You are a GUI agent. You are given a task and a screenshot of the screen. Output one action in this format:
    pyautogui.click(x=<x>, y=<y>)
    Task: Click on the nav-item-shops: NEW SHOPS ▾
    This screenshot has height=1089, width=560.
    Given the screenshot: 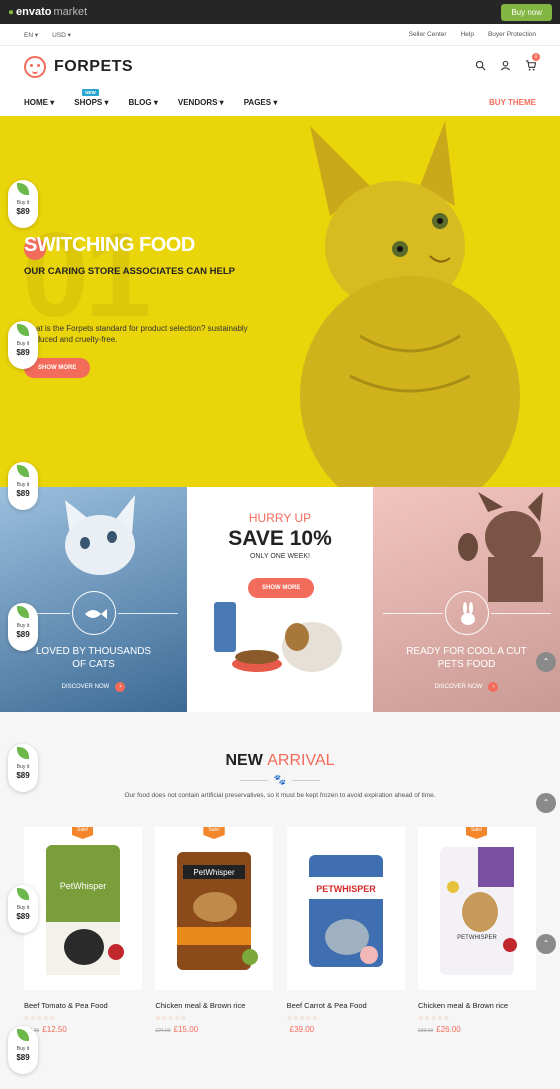 What is the action you would take?
    pyautogui.click(x=91, y=97)
    